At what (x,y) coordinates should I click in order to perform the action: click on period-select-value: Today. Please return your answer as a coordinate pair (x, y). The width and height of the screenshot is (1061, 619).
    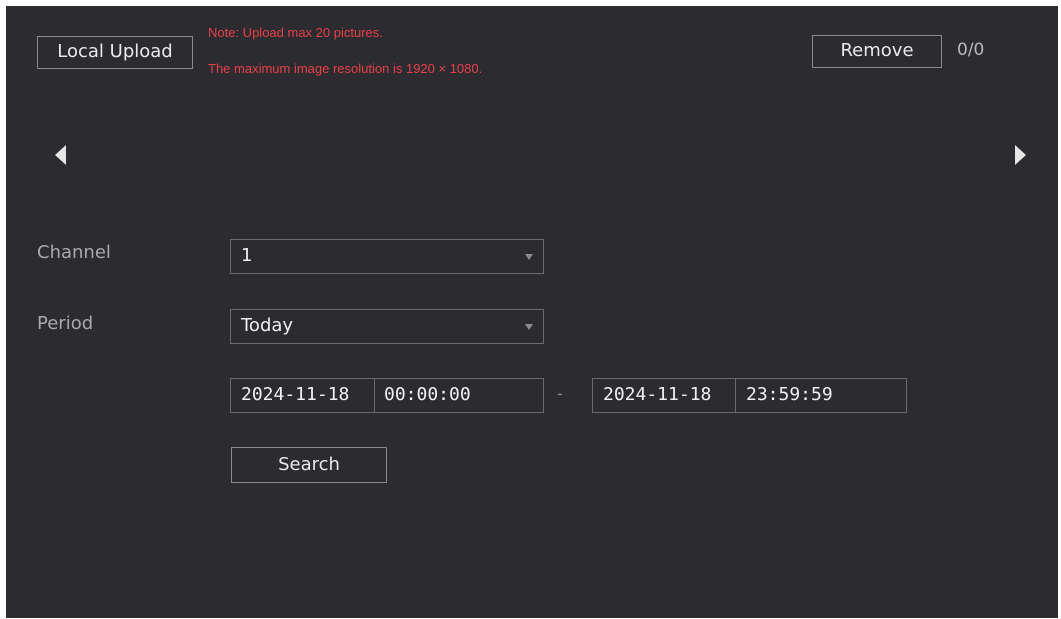
    Looking at the image, I should click on (267, 325).